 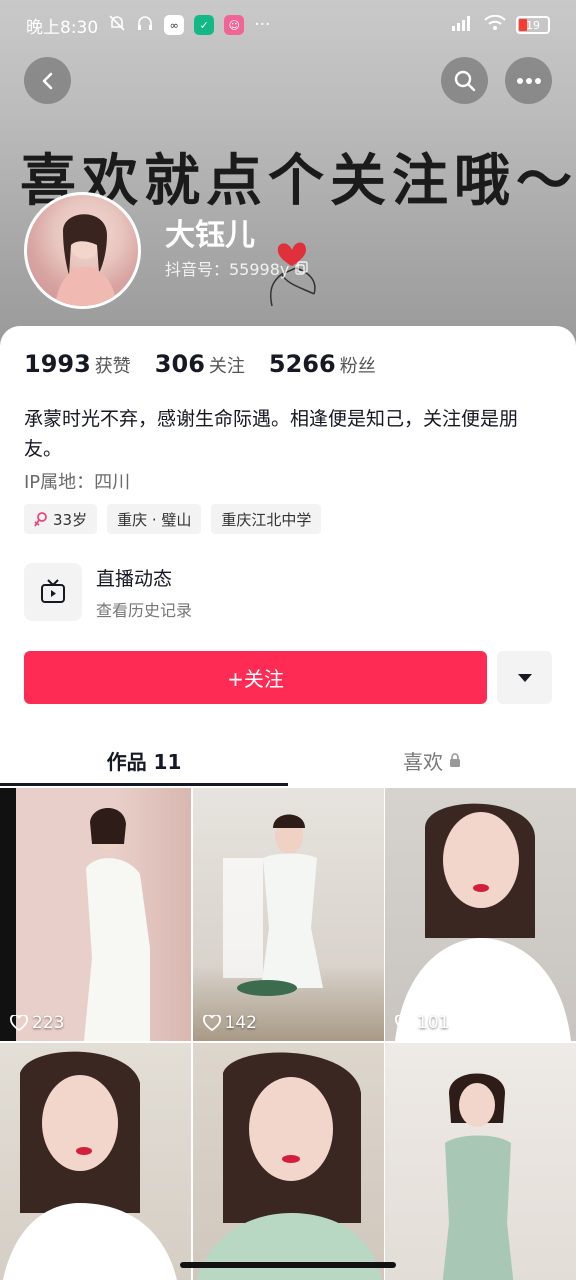 What do you see at coordinates (144, 610) in the screenshot?
I see `live-subtitle: 查看历史记录` at bounding box center [144, 610].